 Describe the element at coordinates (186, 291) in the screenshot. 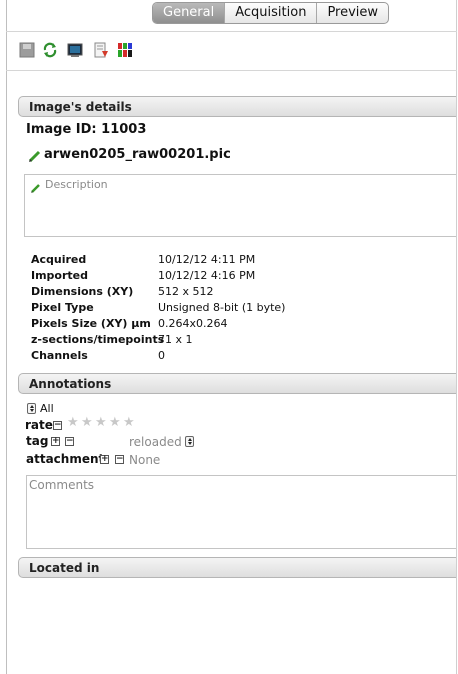

I see `dimensions-value: 512 x 512` at that location.